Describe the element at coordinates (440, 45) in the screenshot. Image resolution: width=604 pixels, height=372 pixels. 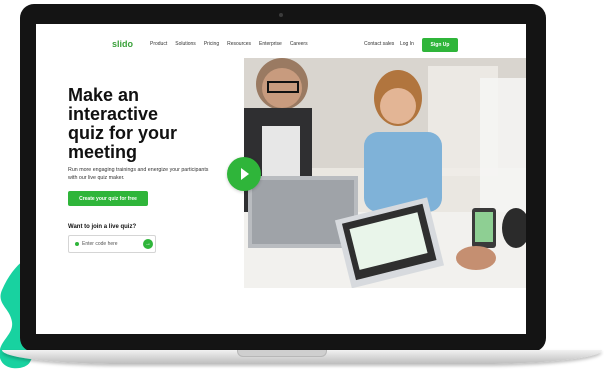
I see `signup-button: Sign Up` at that location.